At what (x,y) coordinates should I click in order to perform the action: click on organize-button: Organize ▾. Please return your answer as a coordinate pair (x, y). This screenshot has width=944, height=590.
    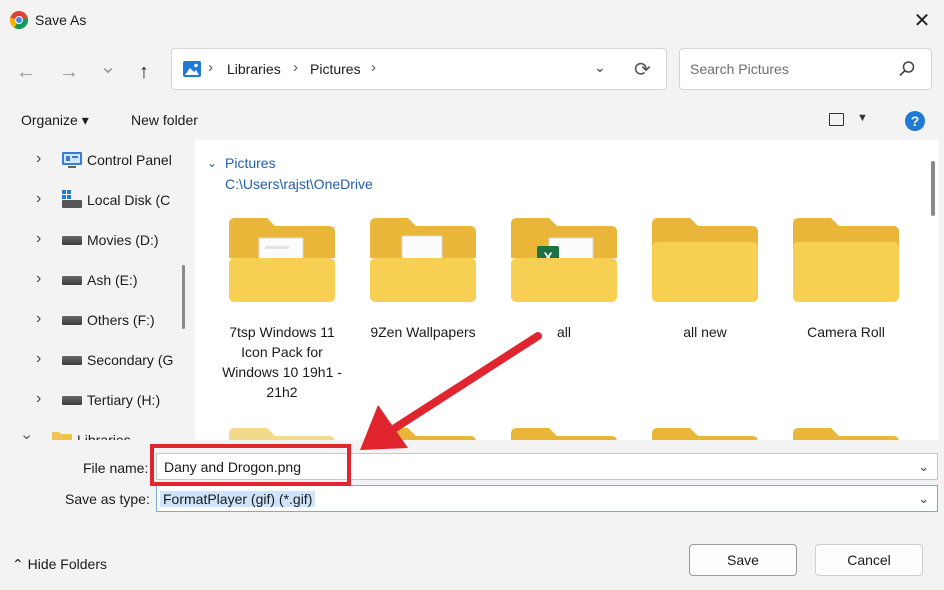
    Looking at the image, I should click on (55, 120).